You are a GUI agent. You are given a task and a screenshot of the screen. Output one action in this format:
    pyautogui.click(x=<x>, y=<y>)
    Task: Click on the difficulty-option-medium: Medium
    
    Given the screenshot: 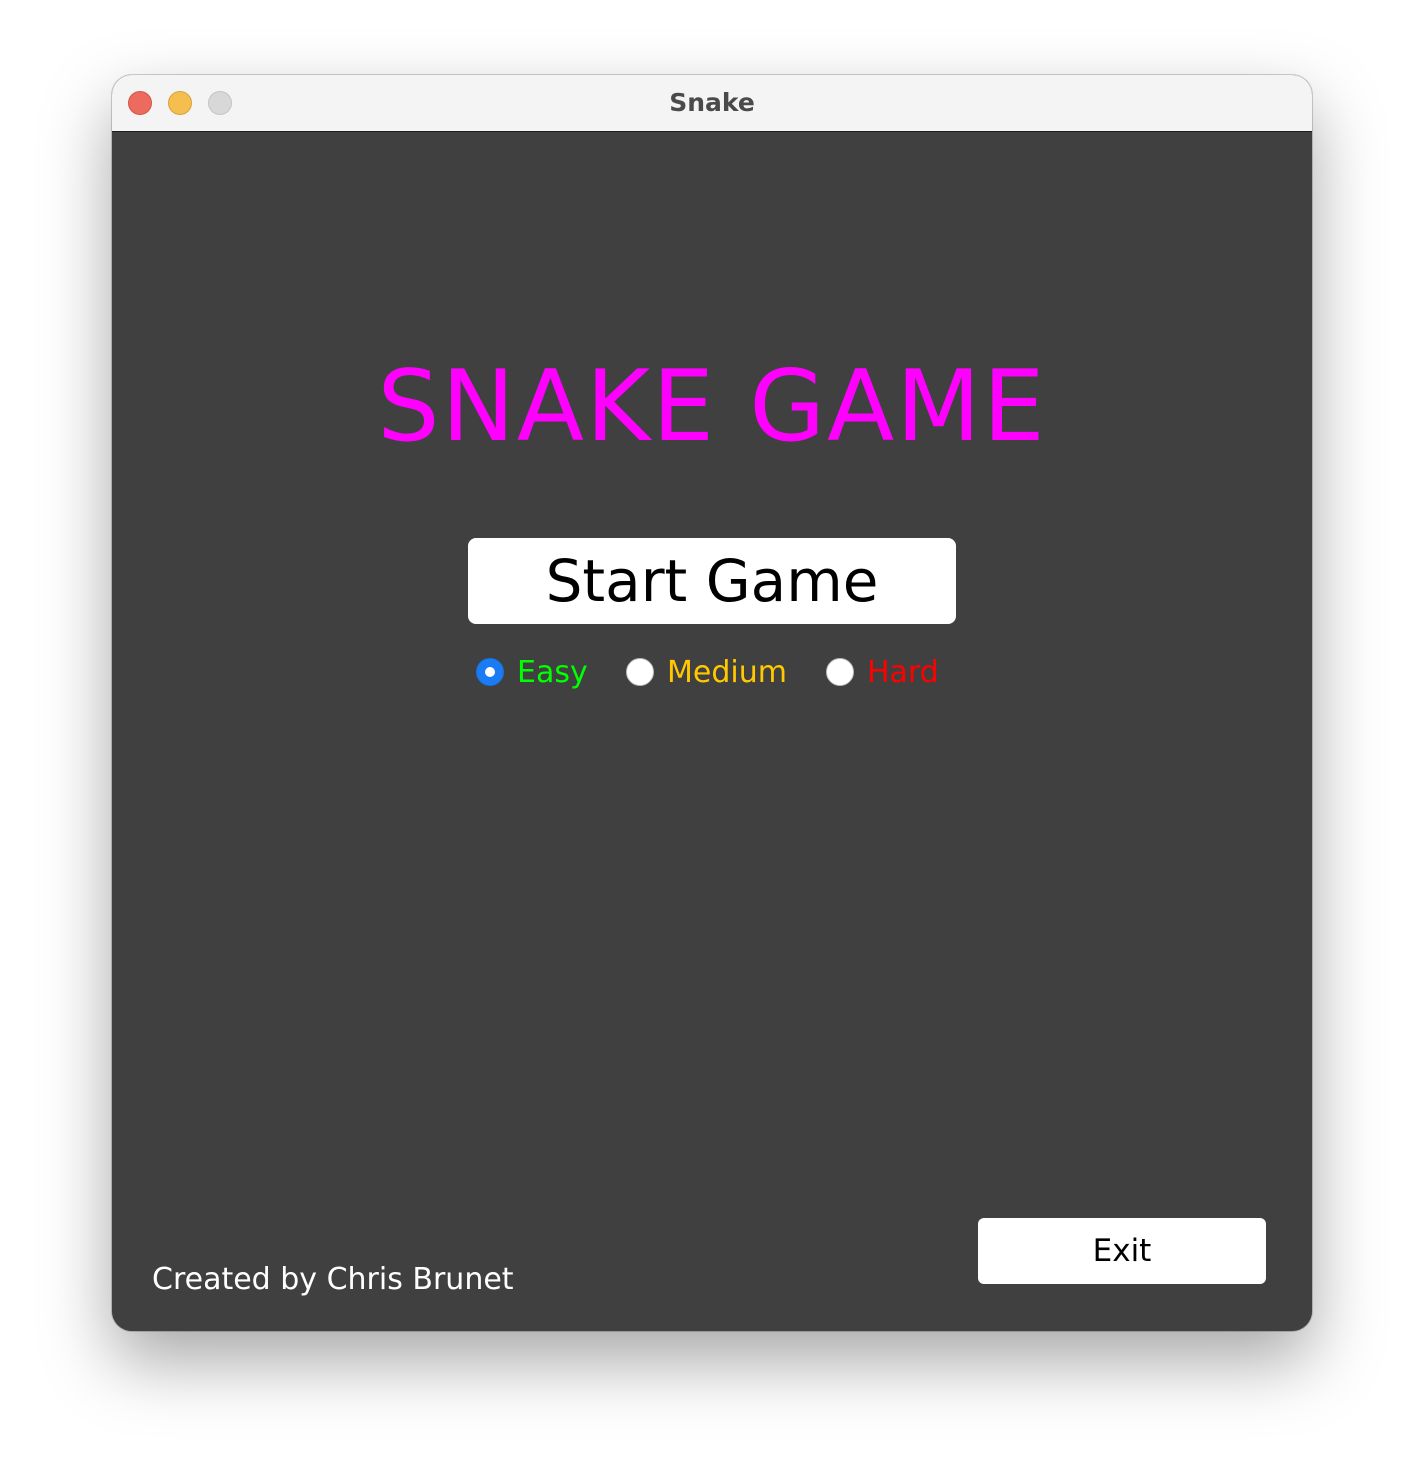 What is the action you would take?
    pyautogui.click(x=706, y=672)
    